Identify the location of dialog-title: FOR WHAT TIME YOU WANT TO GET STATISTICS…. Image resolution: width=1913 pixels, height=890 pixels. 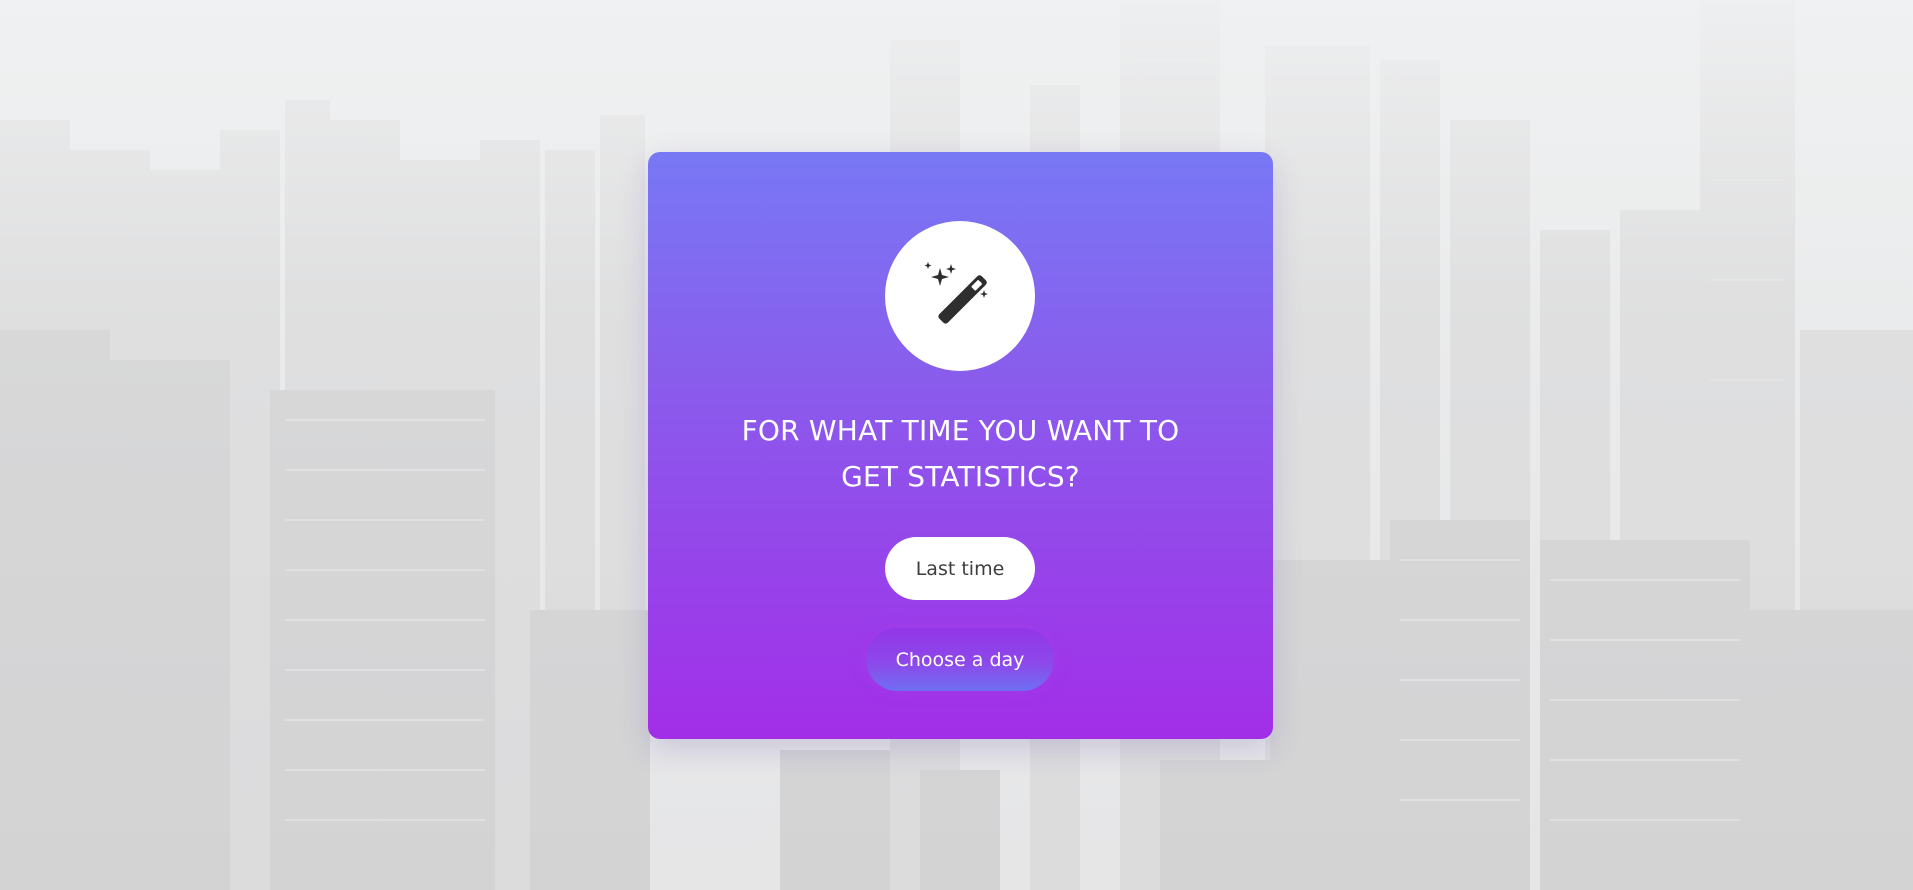
(960, 454).